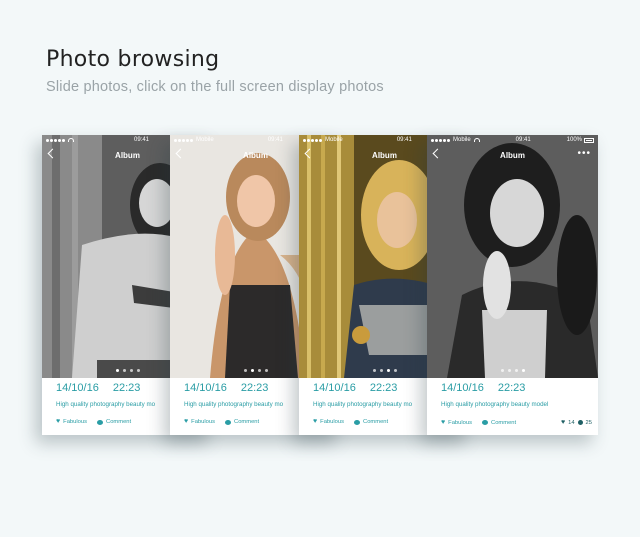 The image size is (640, 537). I want to click on battery-indicator: 100%, so click(580, 140).